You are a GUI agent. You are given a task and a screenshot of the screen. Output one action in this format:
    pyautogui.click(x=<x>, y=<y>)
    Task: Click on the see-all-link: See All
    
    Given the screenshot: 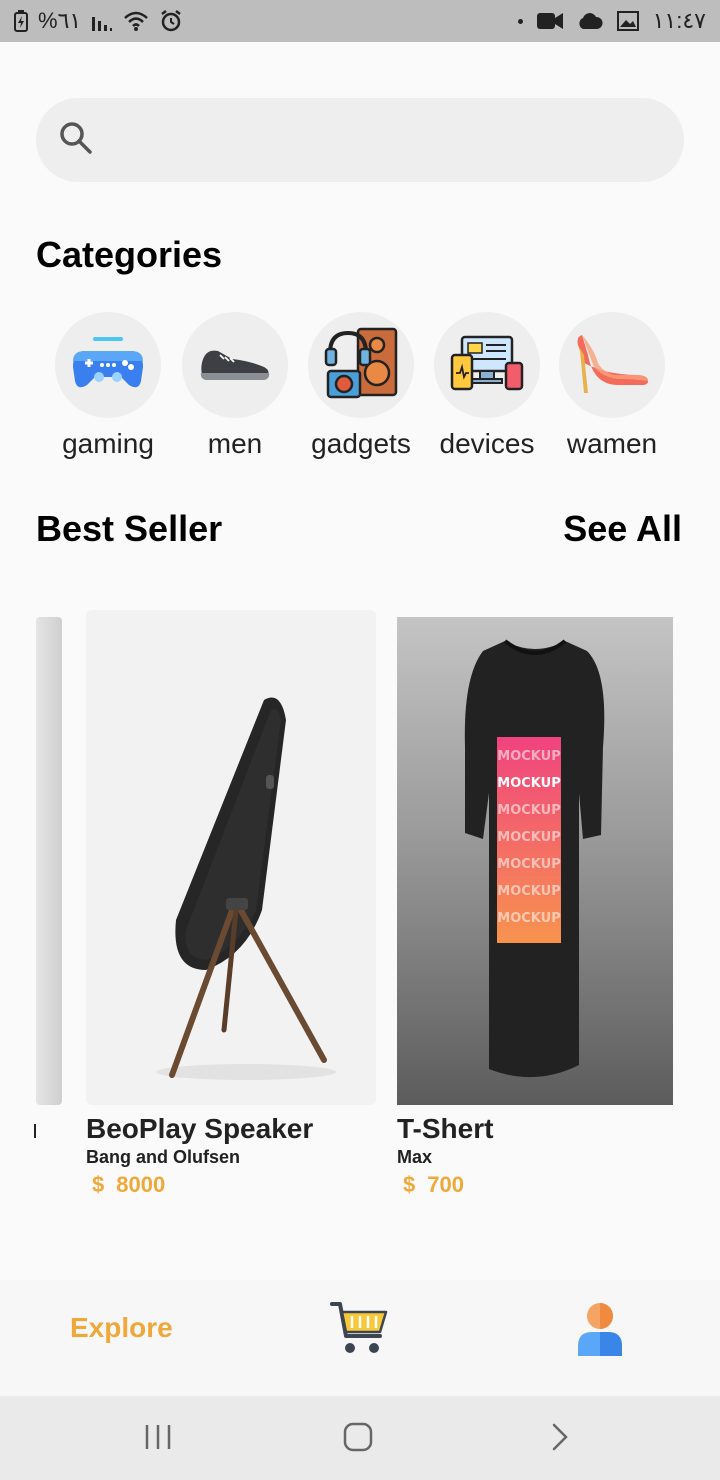 What is the action you would take?
    pyautogui.click(x=622, y=529)
    